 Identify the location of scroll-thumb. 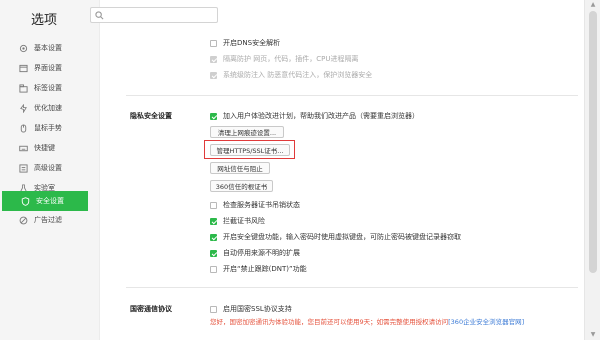
(593, 142).